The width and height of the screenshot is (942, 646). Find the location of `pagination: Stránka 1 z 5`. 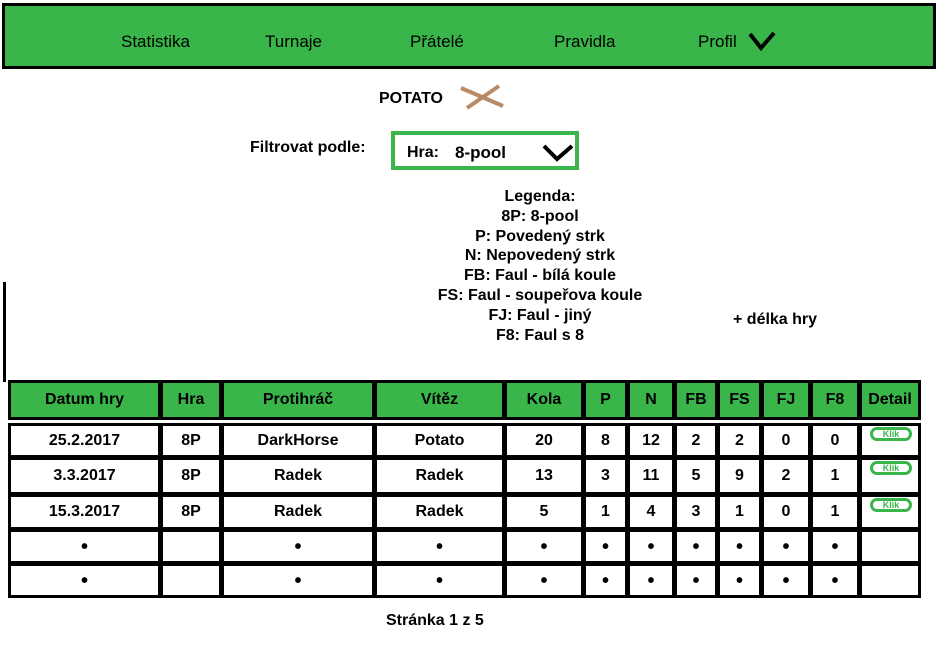

pagination: Stránka 1 z 5 is located at coordinates (435, 621).